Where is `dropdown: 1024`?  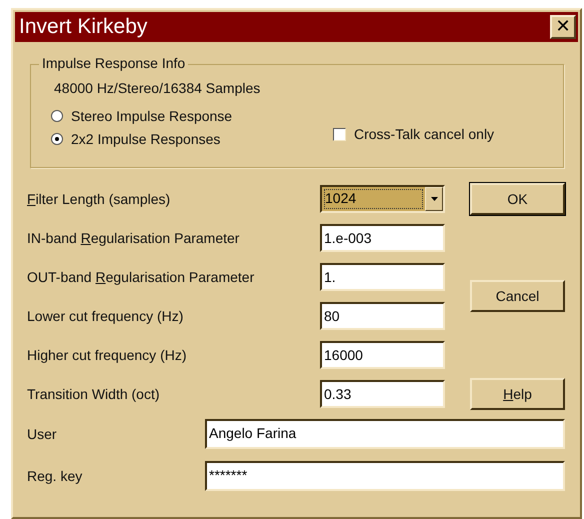
dropdown: 1024 is located at coordinates (382, 198).